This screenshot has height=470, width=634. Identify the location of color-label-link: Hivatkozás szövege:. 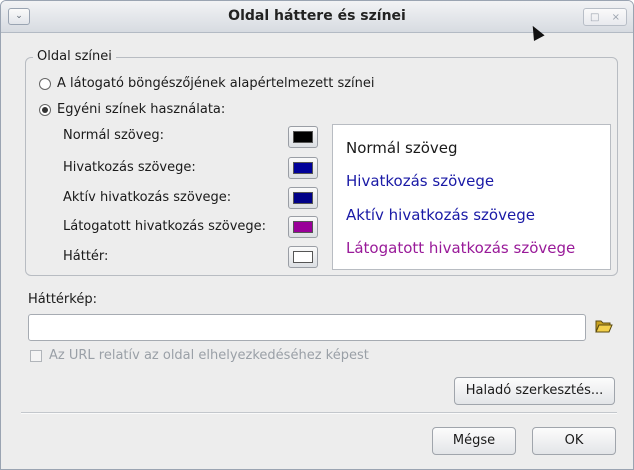
(129, 167).